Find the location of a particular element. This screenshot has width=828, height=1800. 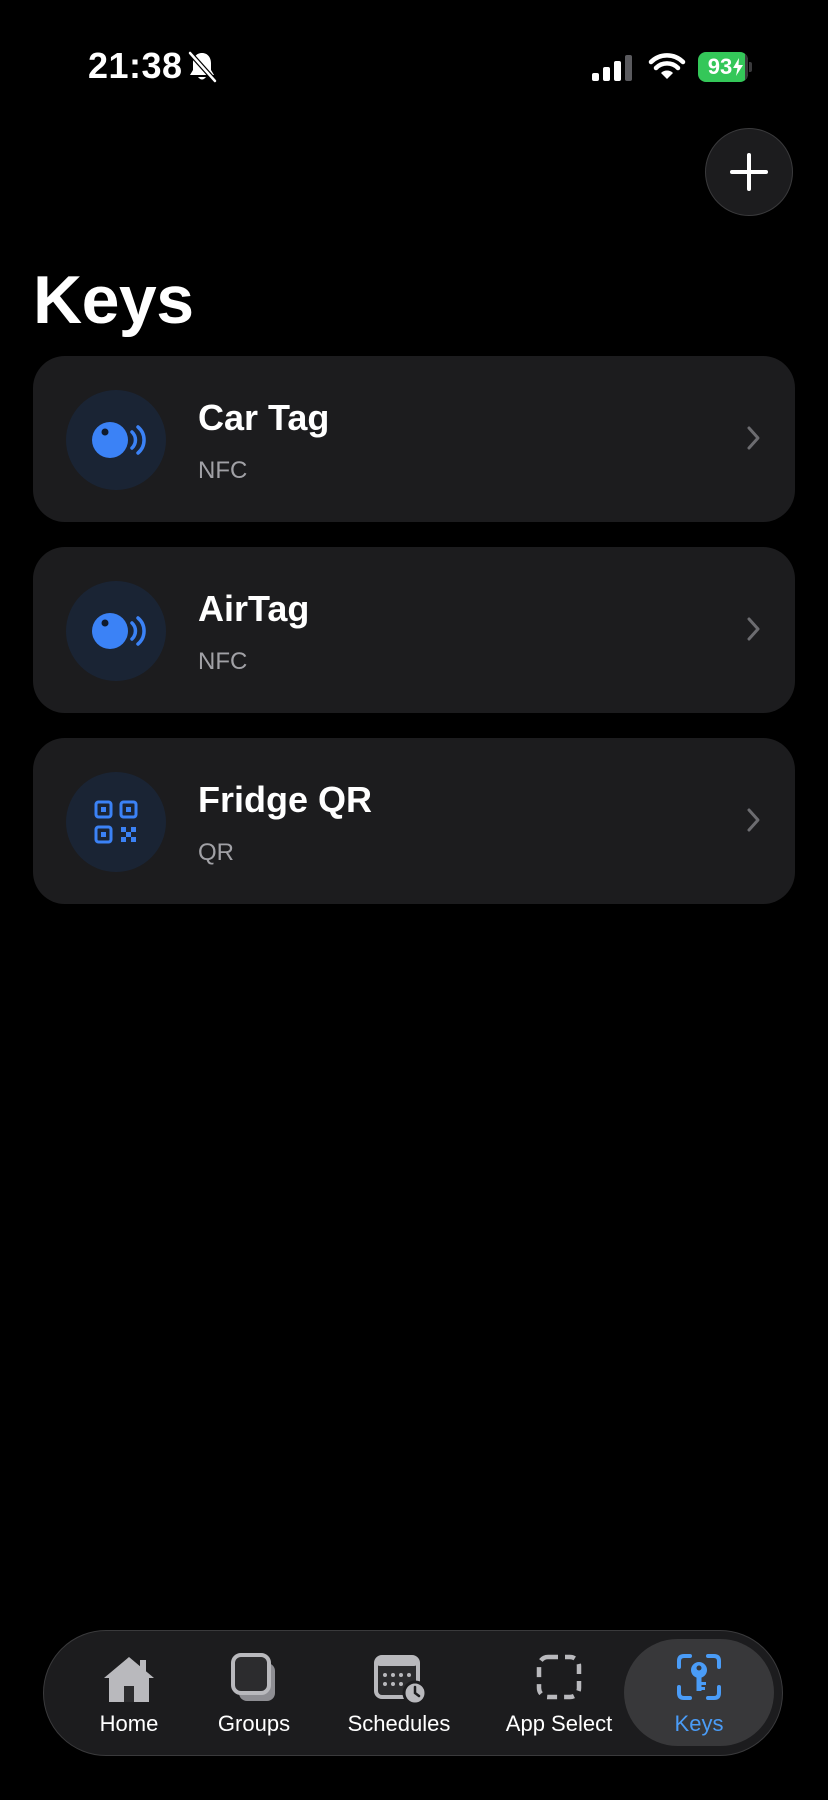

tab-home: Home is located at coordinates (129, 1692).